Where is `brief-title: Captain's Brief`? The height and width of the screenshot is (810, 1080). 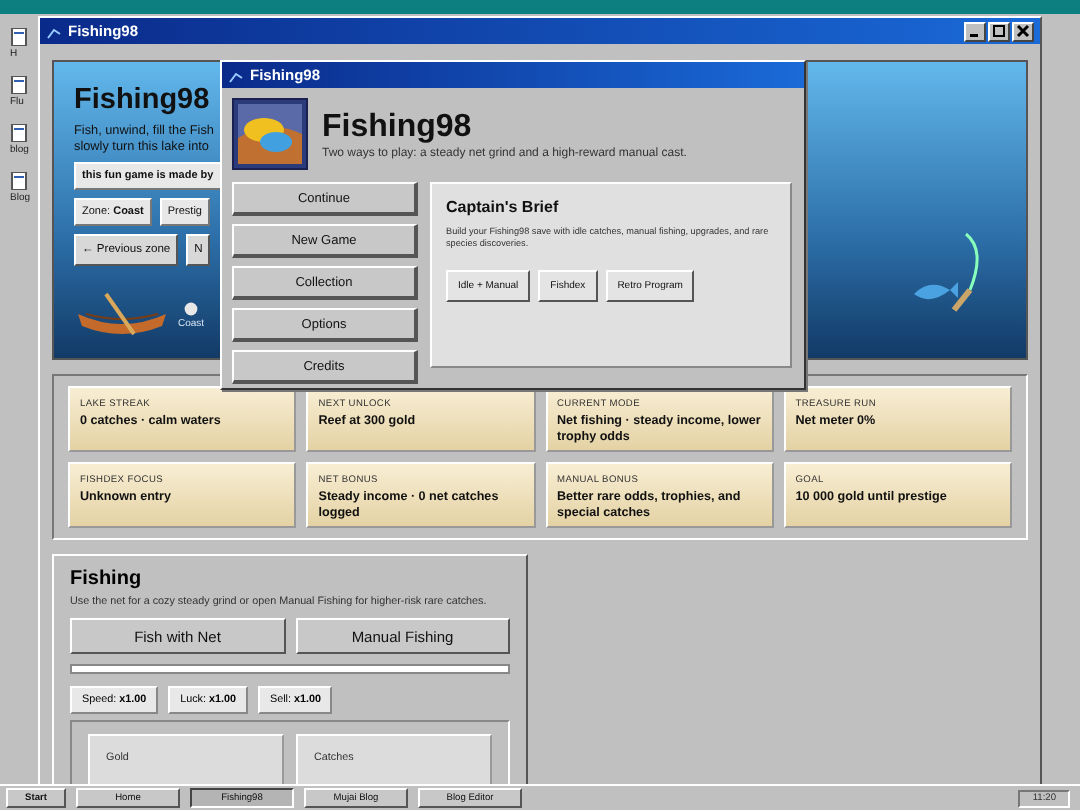 brief-title: Captain's Brief is located at coordinates (503, 207).